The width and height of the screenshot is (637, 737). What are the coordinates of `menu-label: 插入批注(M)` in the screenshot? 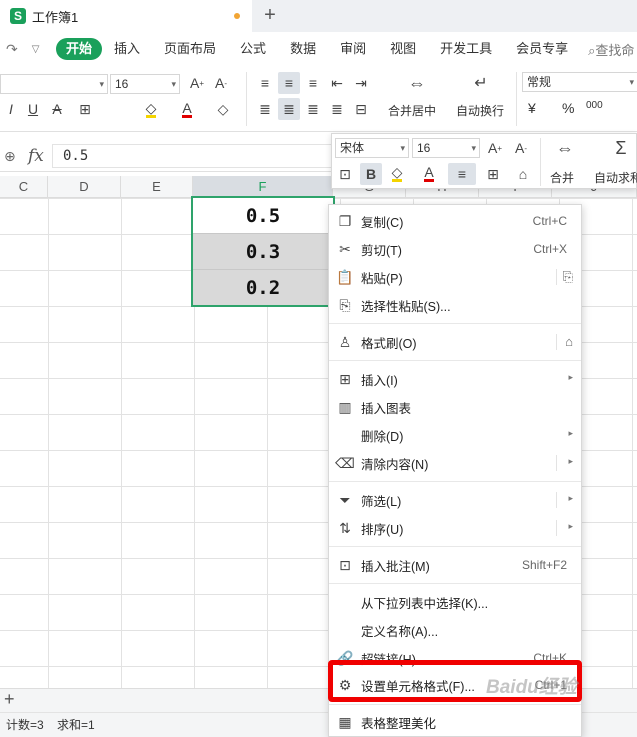 It's located at (395, 566).